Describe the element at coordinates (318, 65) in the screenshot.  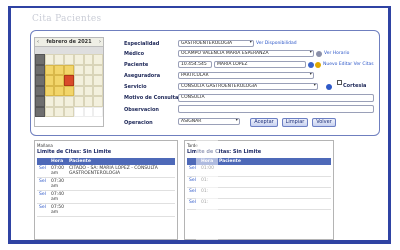
I see `paciente-add-icon` at that location.